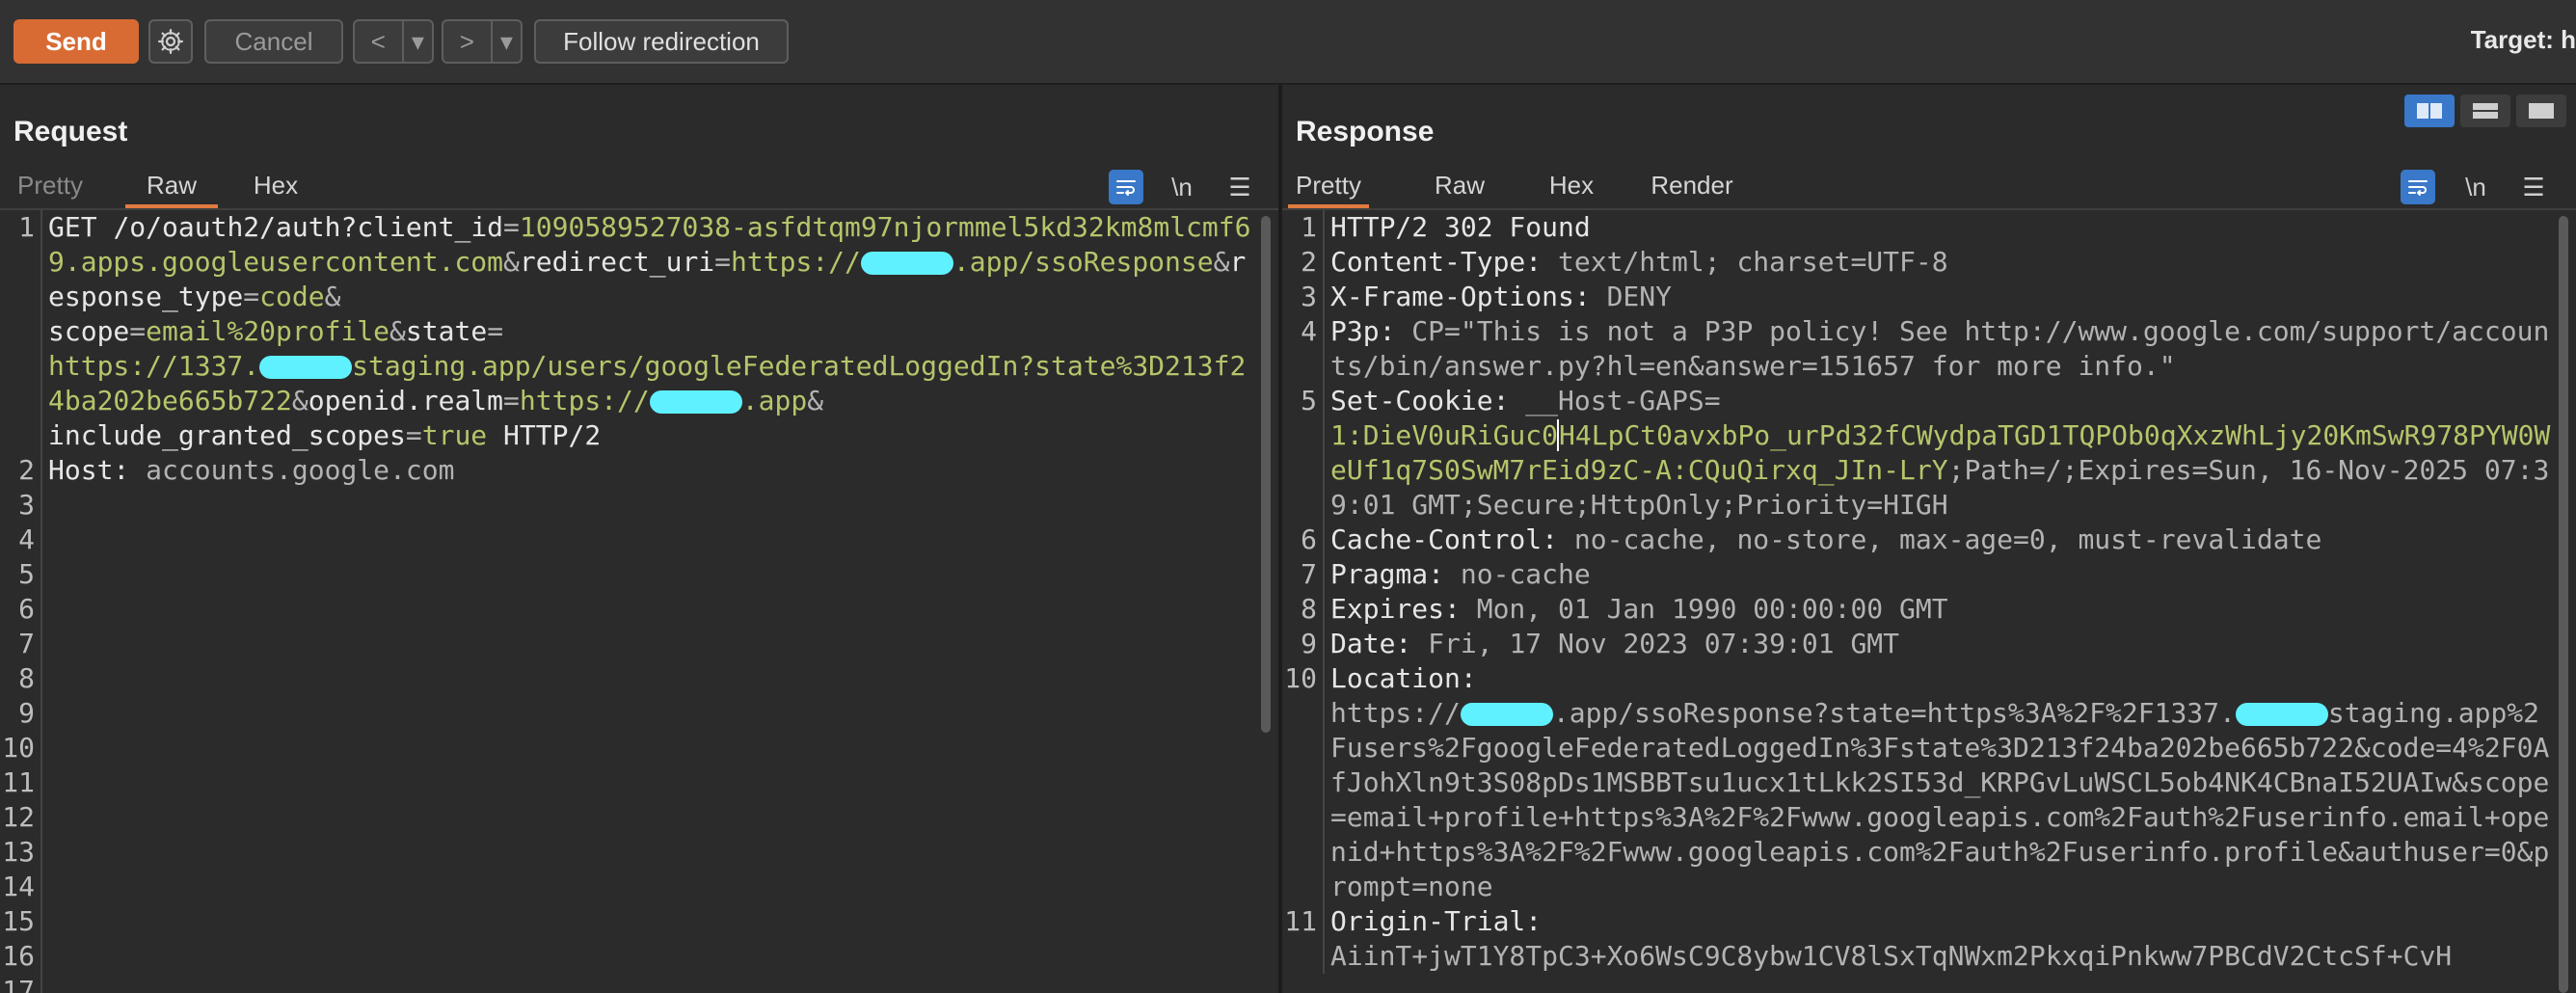 This screenshot has height=993, width=2576. I want to click on code-line: 7 Pragma: no-cache, so click(1918, 574).